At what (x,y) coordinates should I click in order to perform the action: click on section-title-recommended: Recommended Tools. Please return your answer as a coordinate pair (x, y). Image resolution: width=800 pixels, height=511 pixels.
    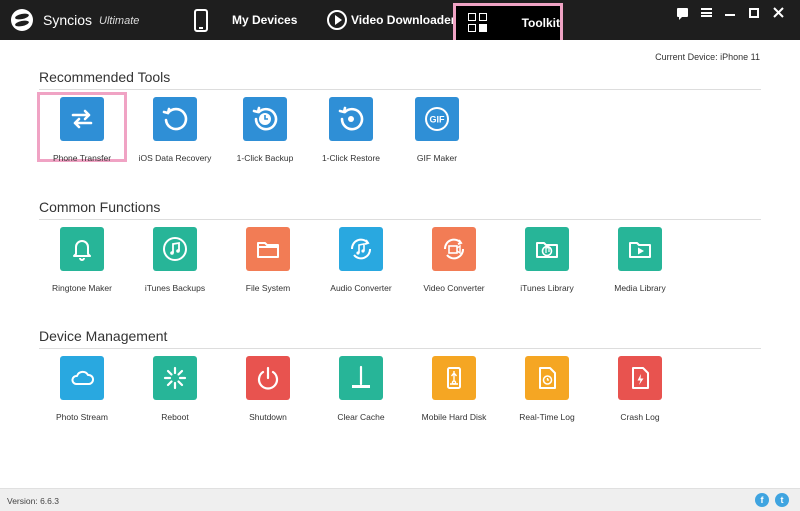
    Looking at the image, I should click on (105, 77).